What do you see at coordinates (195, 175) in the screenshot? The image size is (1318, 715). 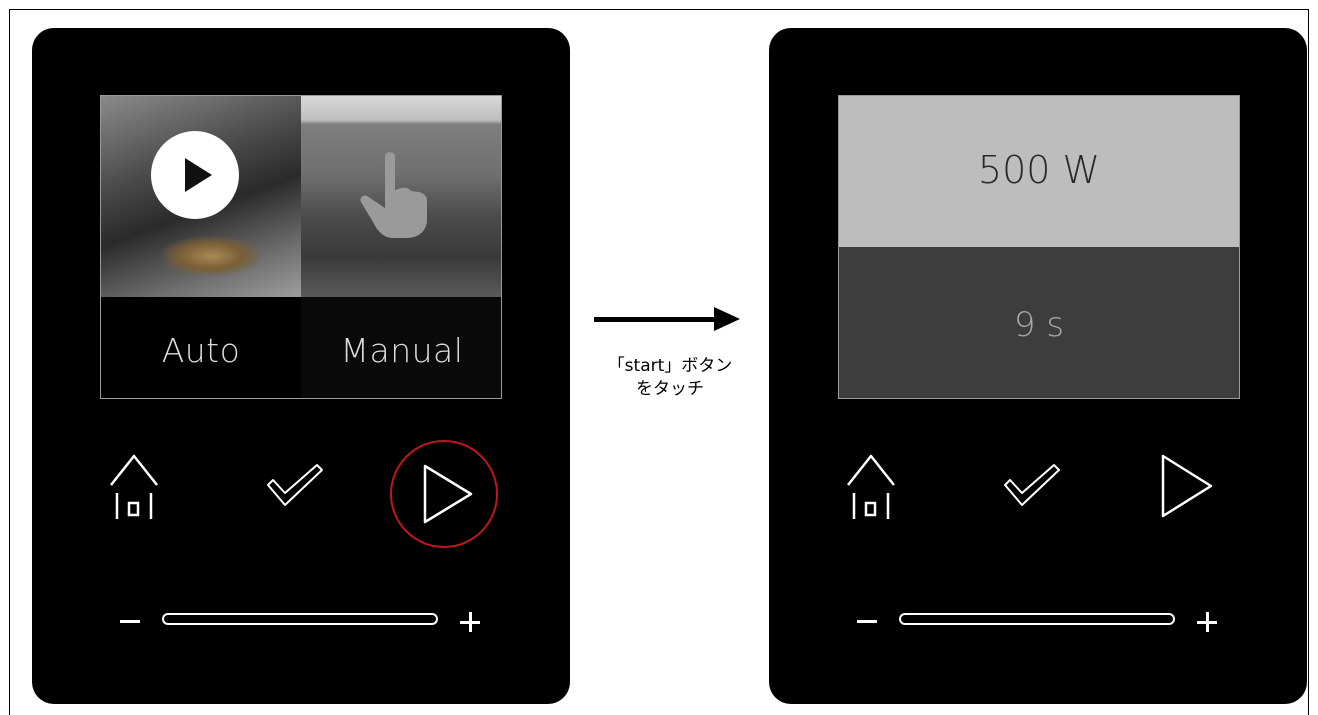 I see `play-badge-icon` at bounding box center [195, 175].